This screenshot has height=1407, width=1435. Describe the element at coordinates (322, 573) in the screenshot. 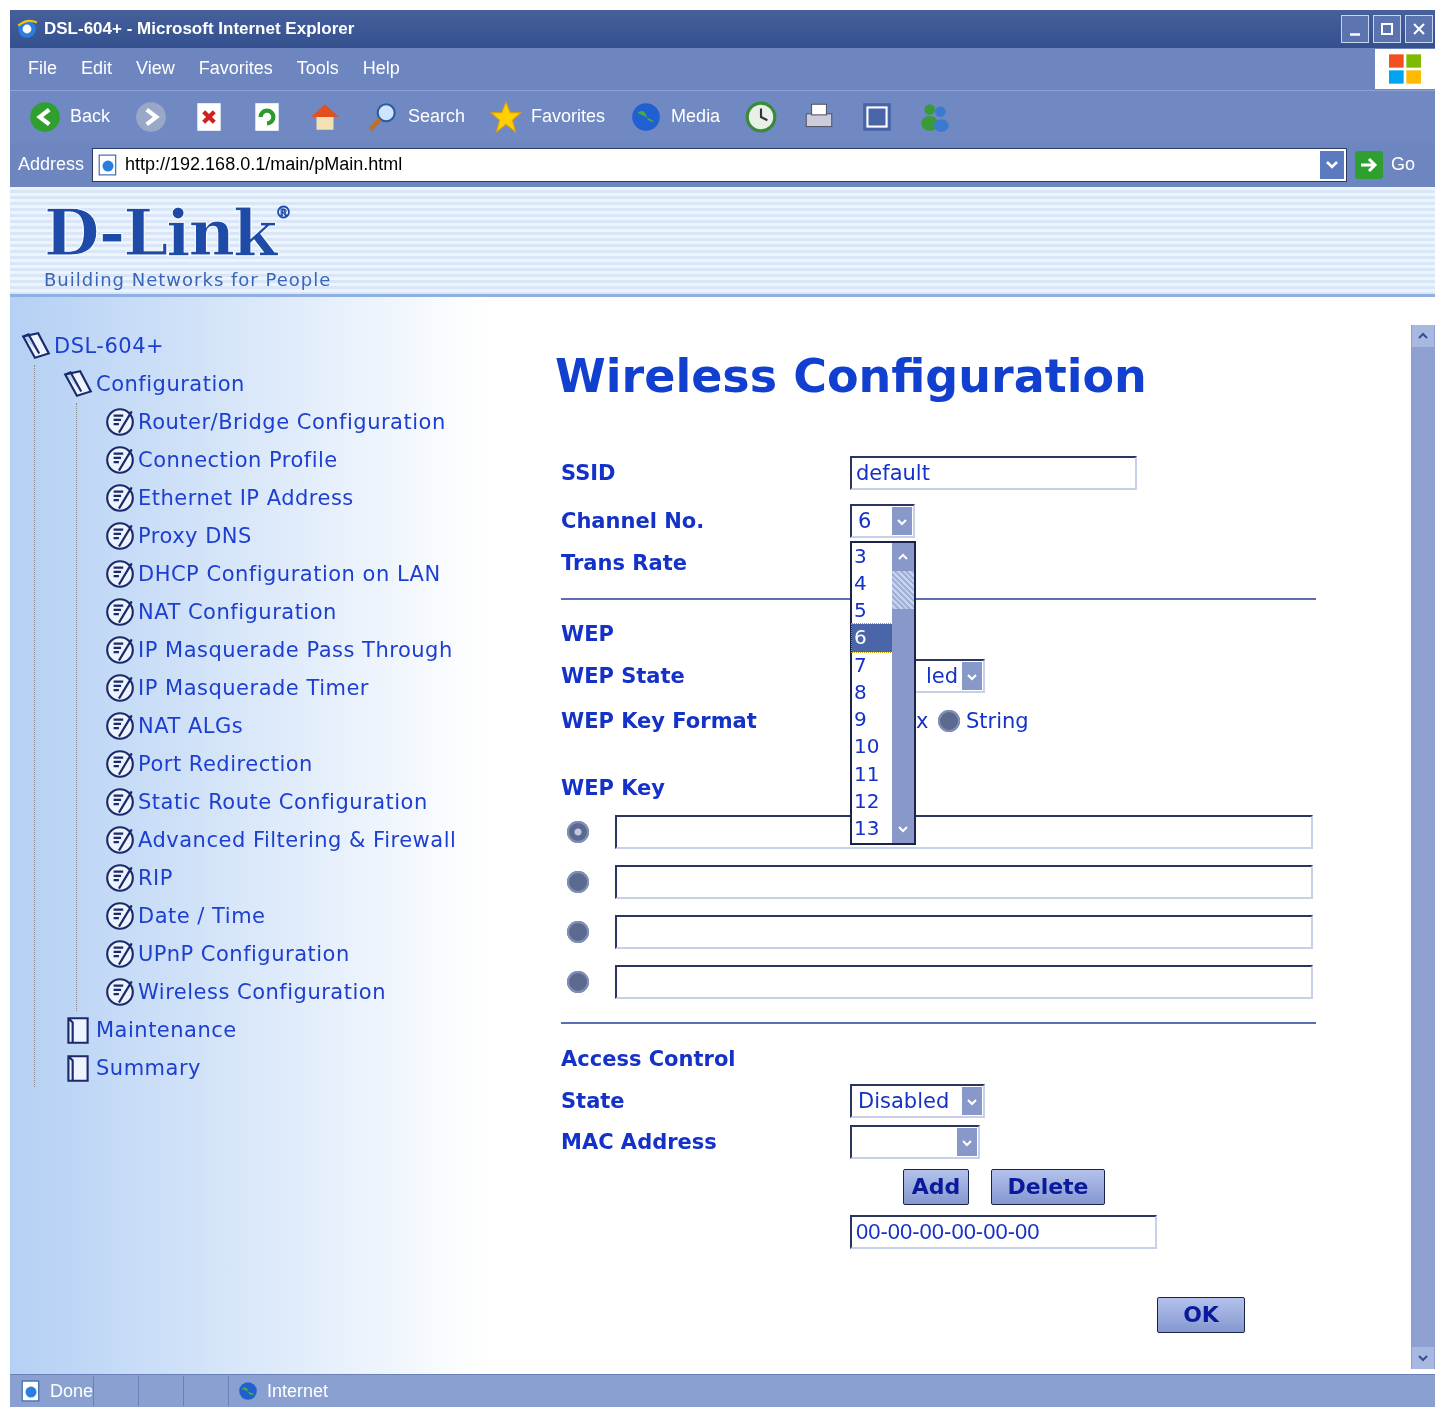

I see `tree-item: DHCP Configuration on LAN` at that location.